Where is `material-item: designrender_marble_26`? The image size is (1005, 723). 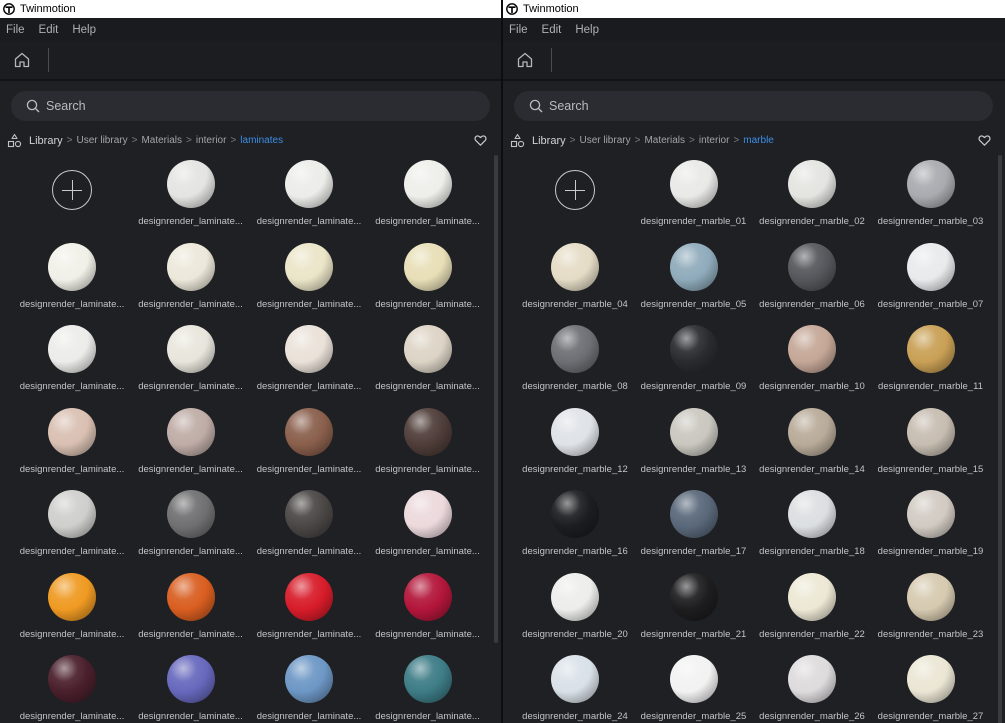 material-item: designrender_marble_26 is located at coordinates (812, 685).